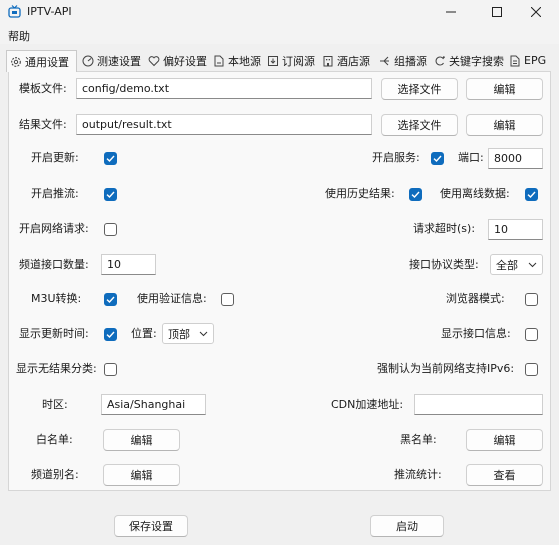 This screenshot has height=545, width=559. Describe the element at coordinates (298, 61) in the screenshot. I see `tab-label: 订阅源` at that location.